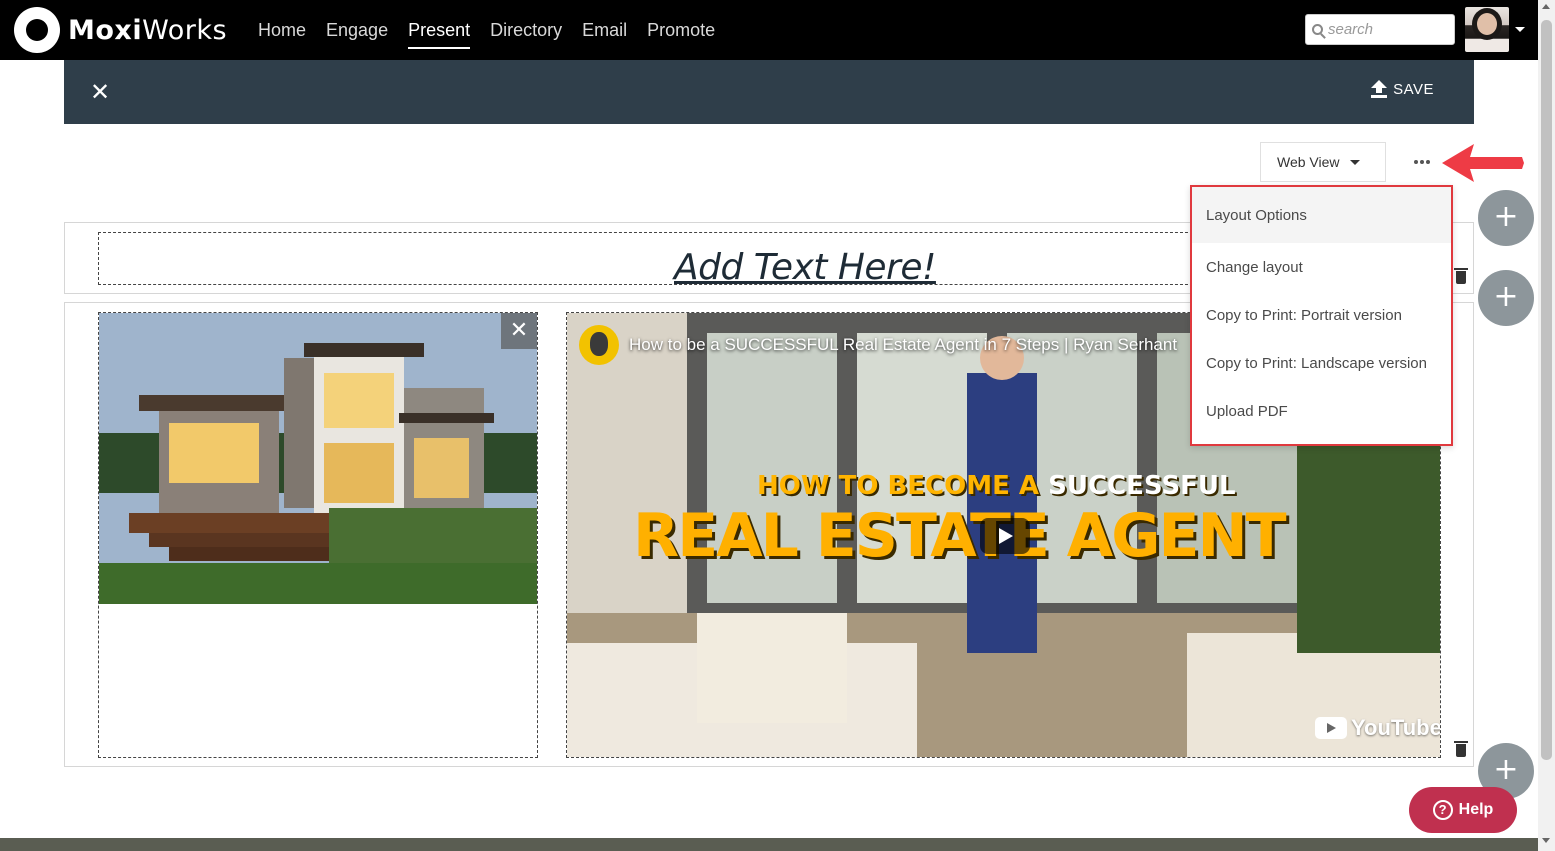 Image resolution: width=1555 pixels, height=851 pixels. What do you see at coordinates (37, 30) in the screenshot?
I see `logo-mark-icon` at bounding box center [37, 30].